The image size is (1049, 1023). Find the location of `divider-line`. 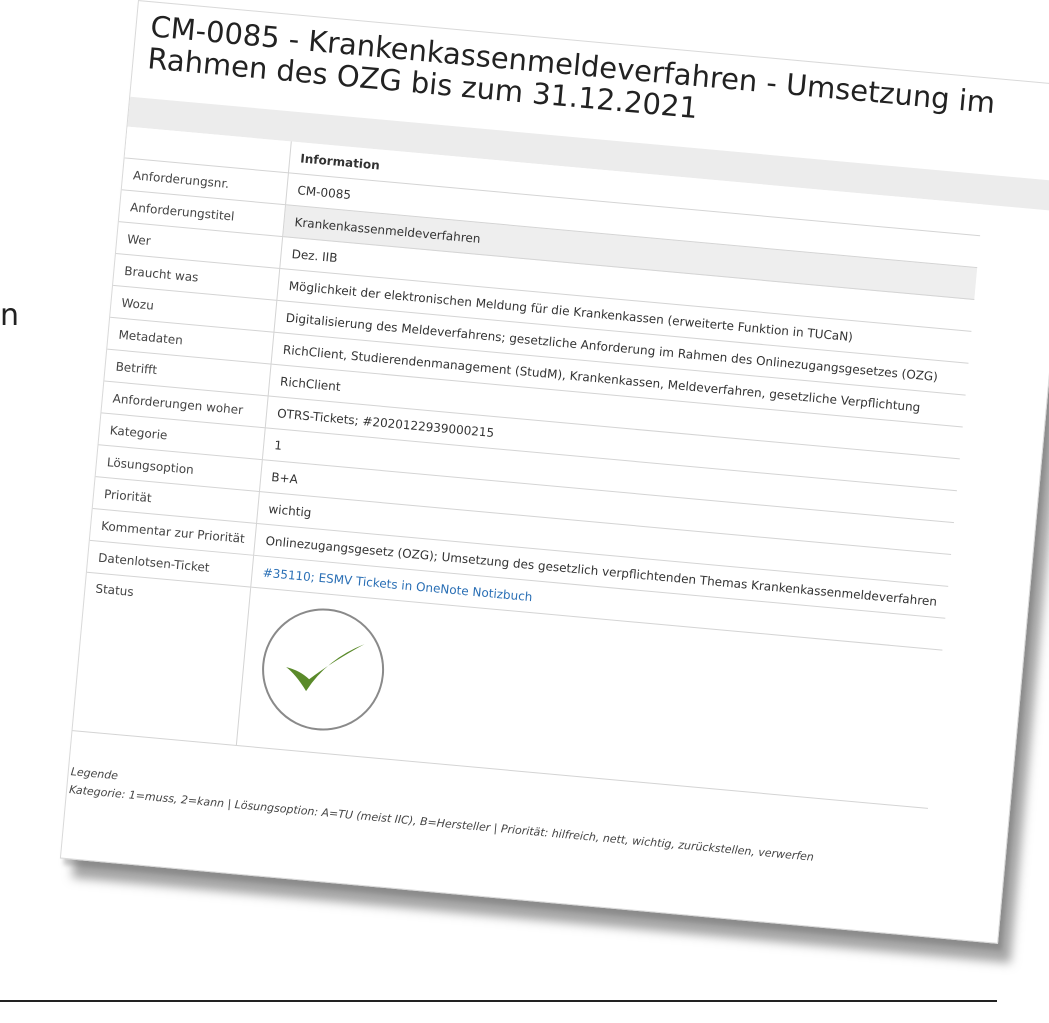

divider-line is located at coordinates (498, 1001).